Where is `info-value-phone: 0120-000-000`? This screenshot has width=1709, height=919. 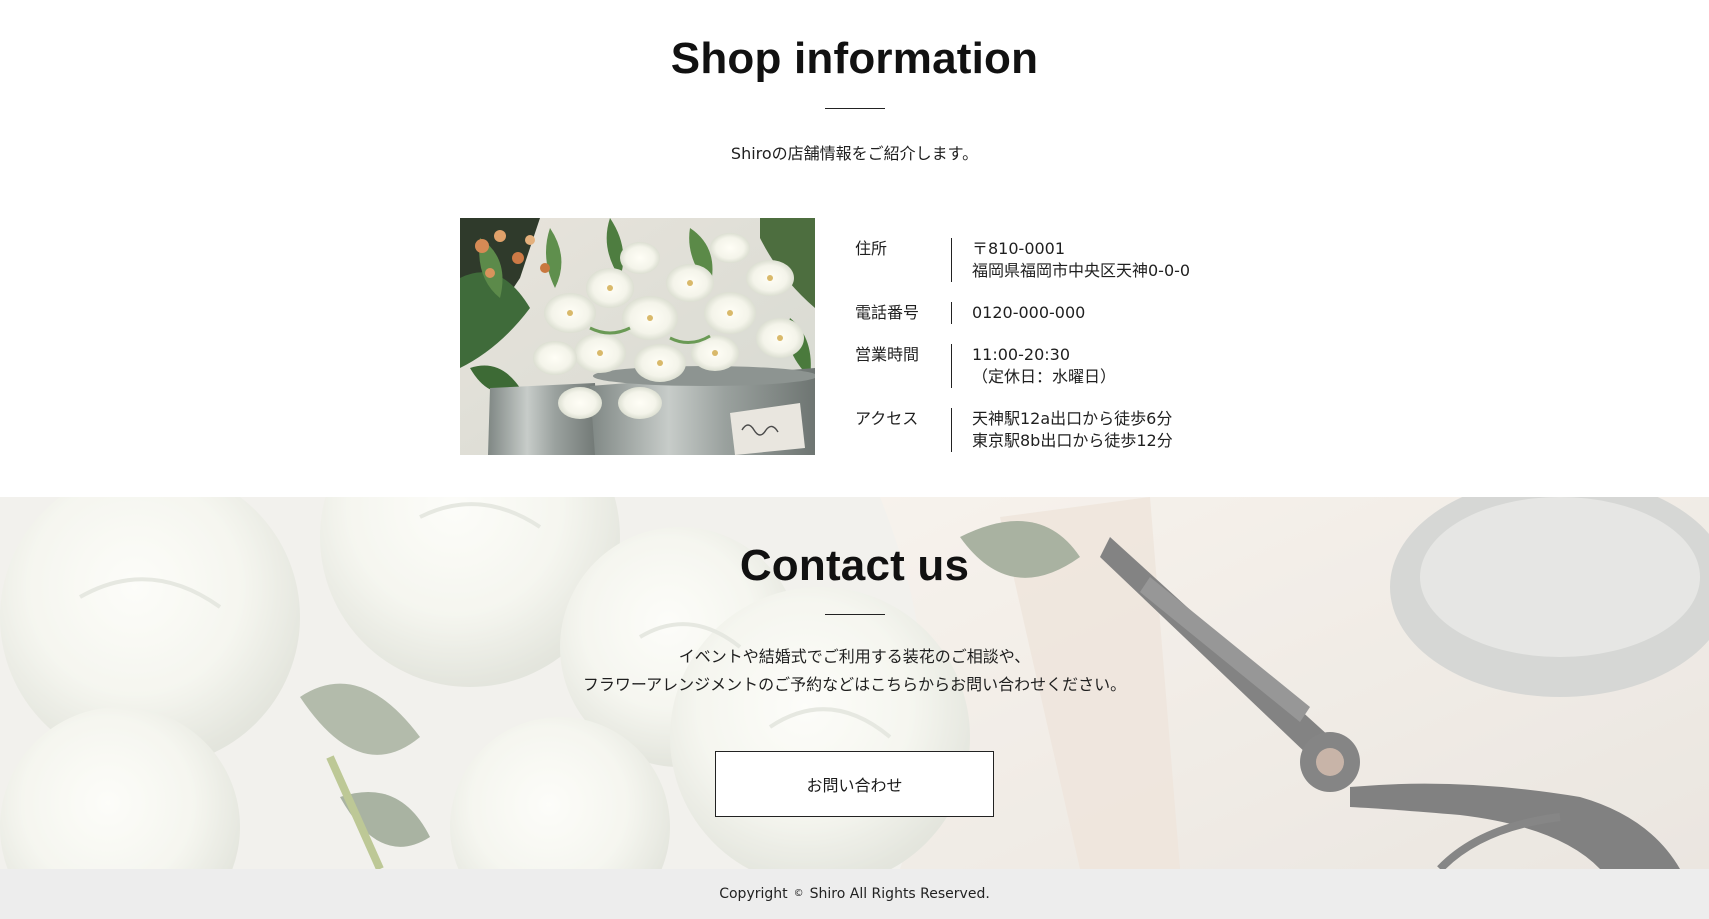
info-value-phone: 0120-000-000 is located at coordinates (1028, 313).